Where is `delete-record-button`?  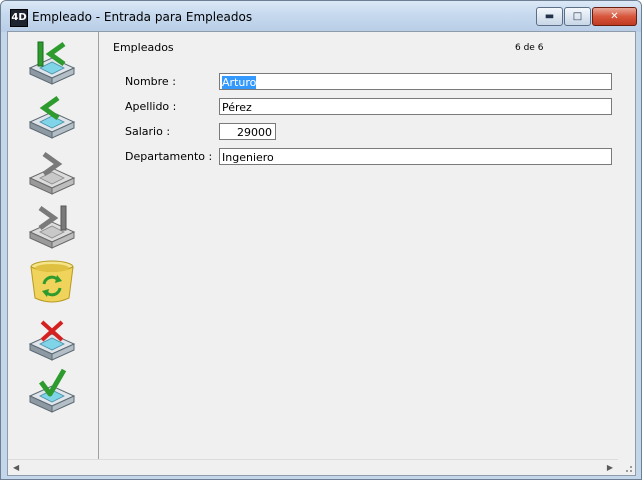
delete-record-button is located at coordinates (52, 282).